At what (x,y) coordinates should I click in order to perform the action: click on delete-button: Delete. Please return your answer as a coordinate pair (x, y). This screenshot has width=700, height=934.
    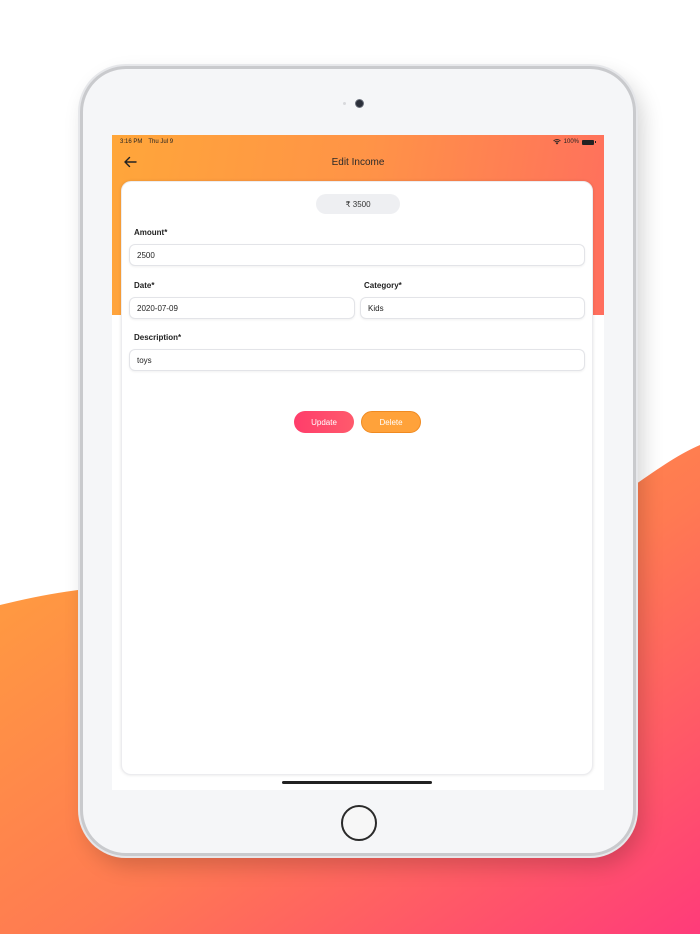
    Looking at the image, I should click on (391, 422).